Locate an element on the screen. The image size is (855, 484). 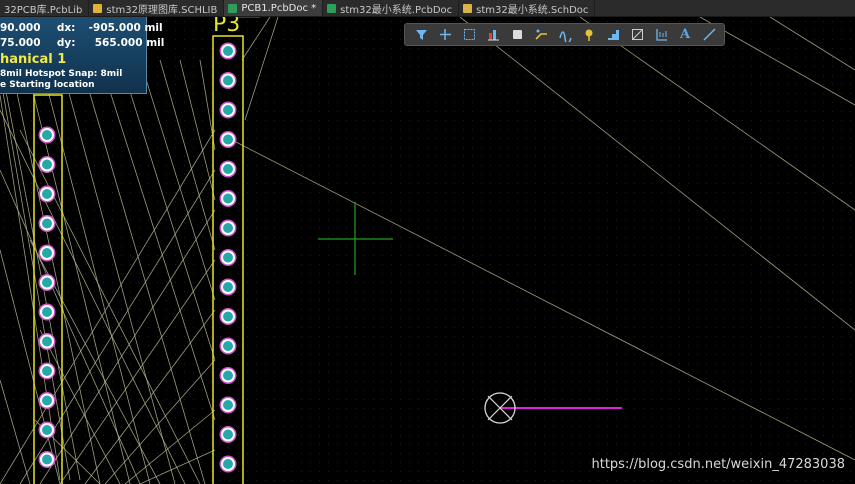
tab-label: stm32最小系统.PcbDoc is located at coordinates (396, 10).